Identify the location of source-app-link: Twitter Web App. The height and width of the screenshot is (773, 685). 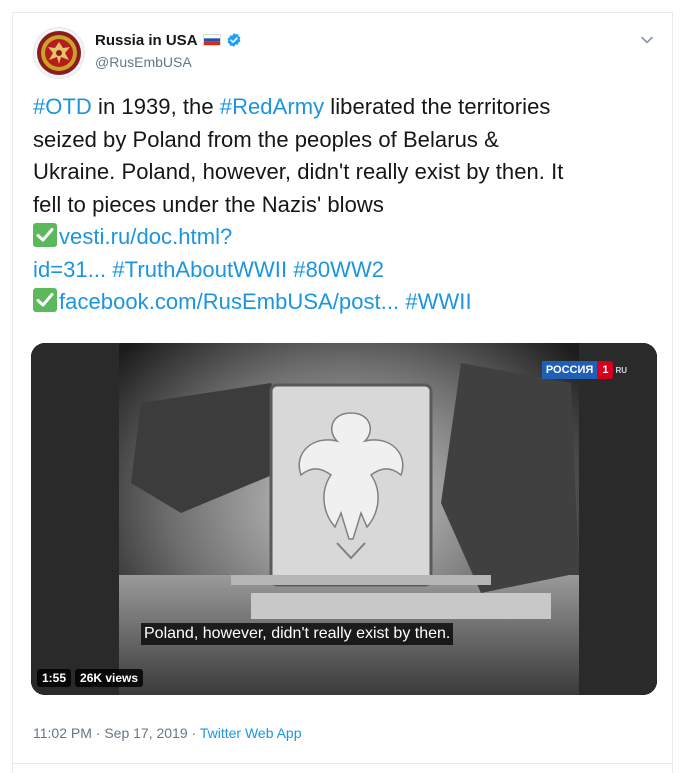
(251, 733).